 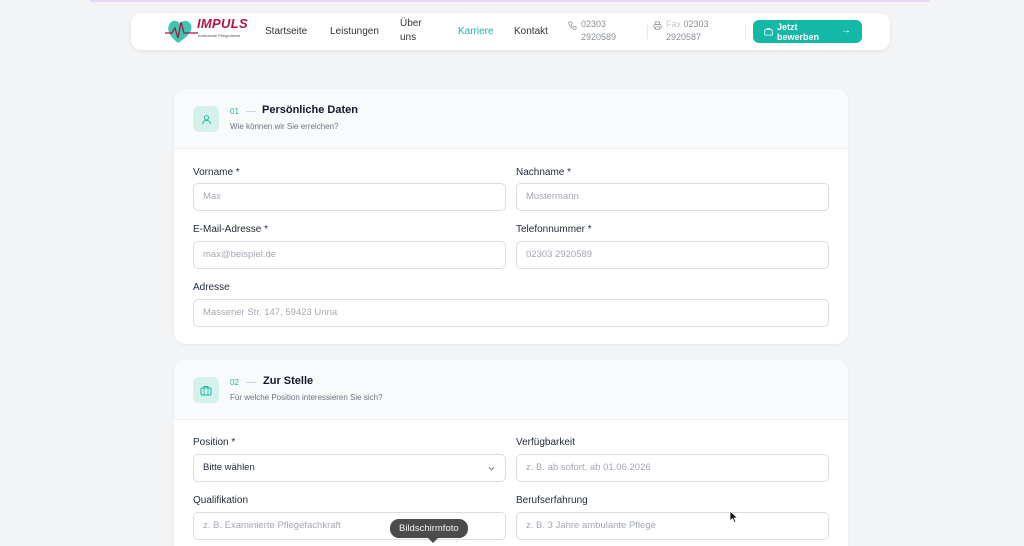 What do you see at coordinates (219, 35) in the screenshot?
I see `brand-tagline: Ambulante Pflegedienst` at bounding box center [219, 35].